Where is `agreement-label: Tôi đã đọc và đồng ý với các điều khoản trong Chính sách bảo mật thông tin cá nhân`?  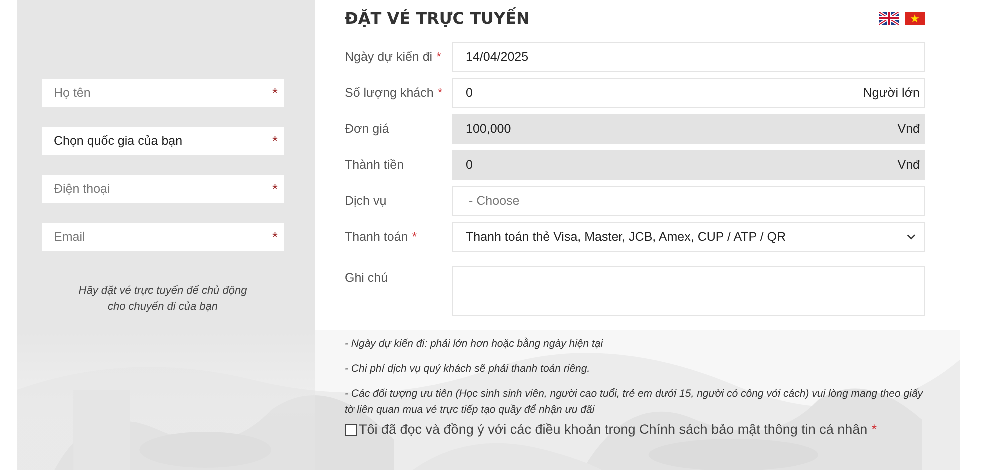
agreement-label: Tôi đã đọc và đồng ý với các điều khoản trong Chính sách bảo mật thông tin cá nhân is located at coordinates (613, 429).